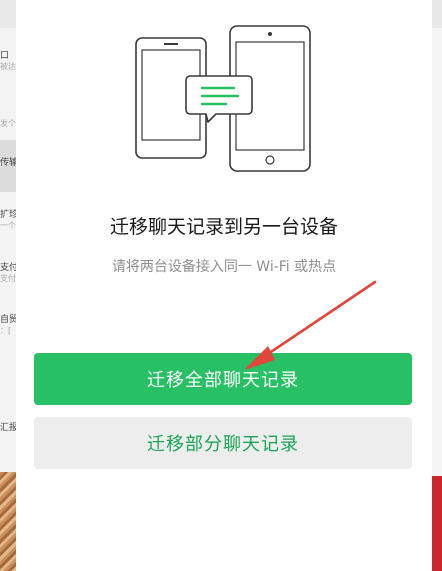 The height and width of the screenshot is (571, 442). What do you see at coordinates (223, 443) in the screenshot?
I see `migrate-partial-button: 迁移部分聊天记录` at bounding box center [223, 443].